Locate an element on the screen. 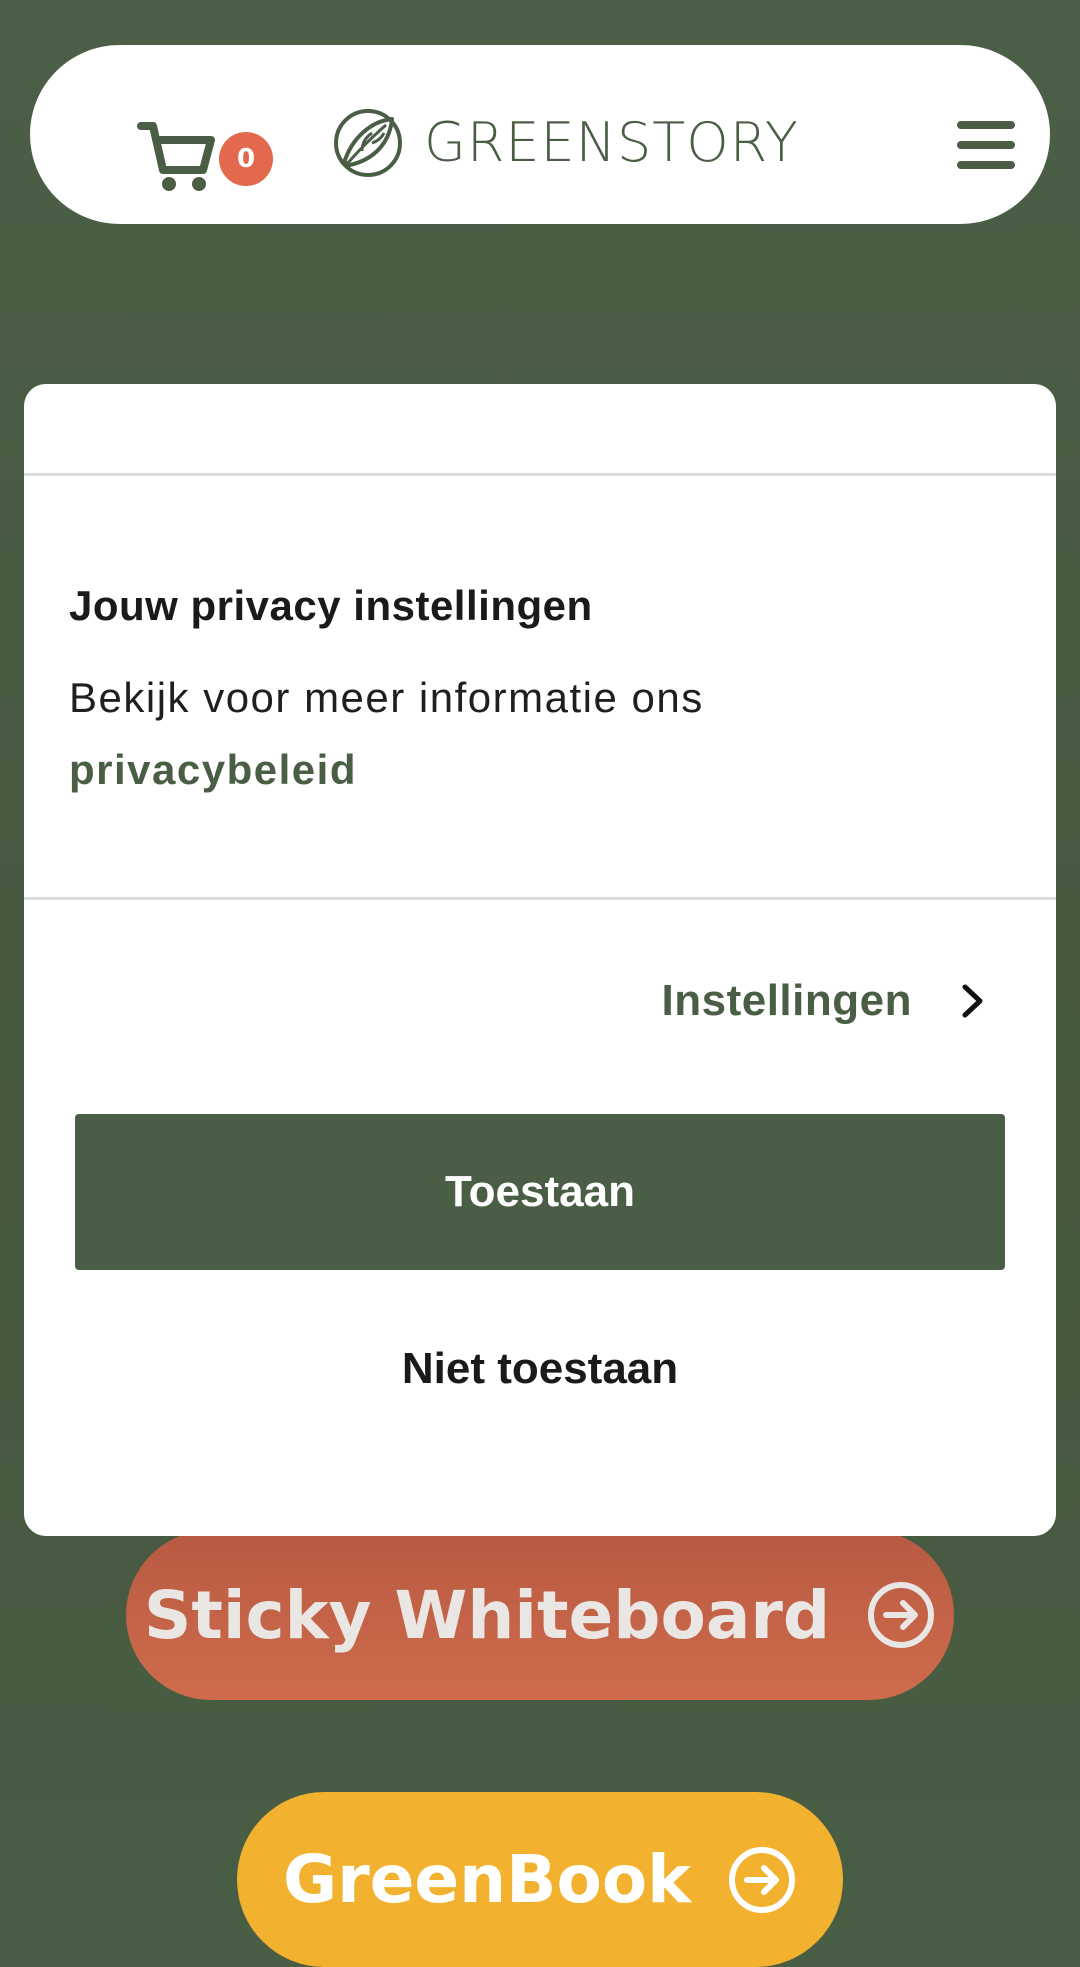 The image size is (1080, 1967). sticky-whiteboard-label: Sticky Whiteboard is located at coordinates (487, 1615).